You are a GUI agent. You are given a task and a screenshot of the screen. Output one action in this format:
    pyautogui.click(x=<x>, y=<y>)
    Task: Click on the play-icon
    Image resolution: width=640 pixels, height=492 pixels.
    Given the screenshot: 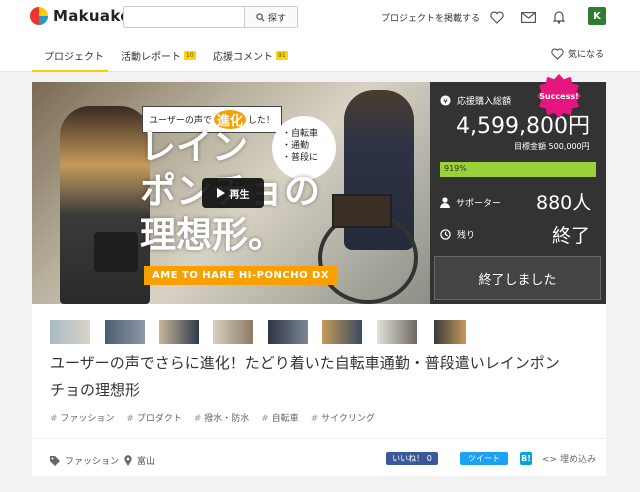 What is the action you would take?
    pyautogui.click(x=220, y=193)
    